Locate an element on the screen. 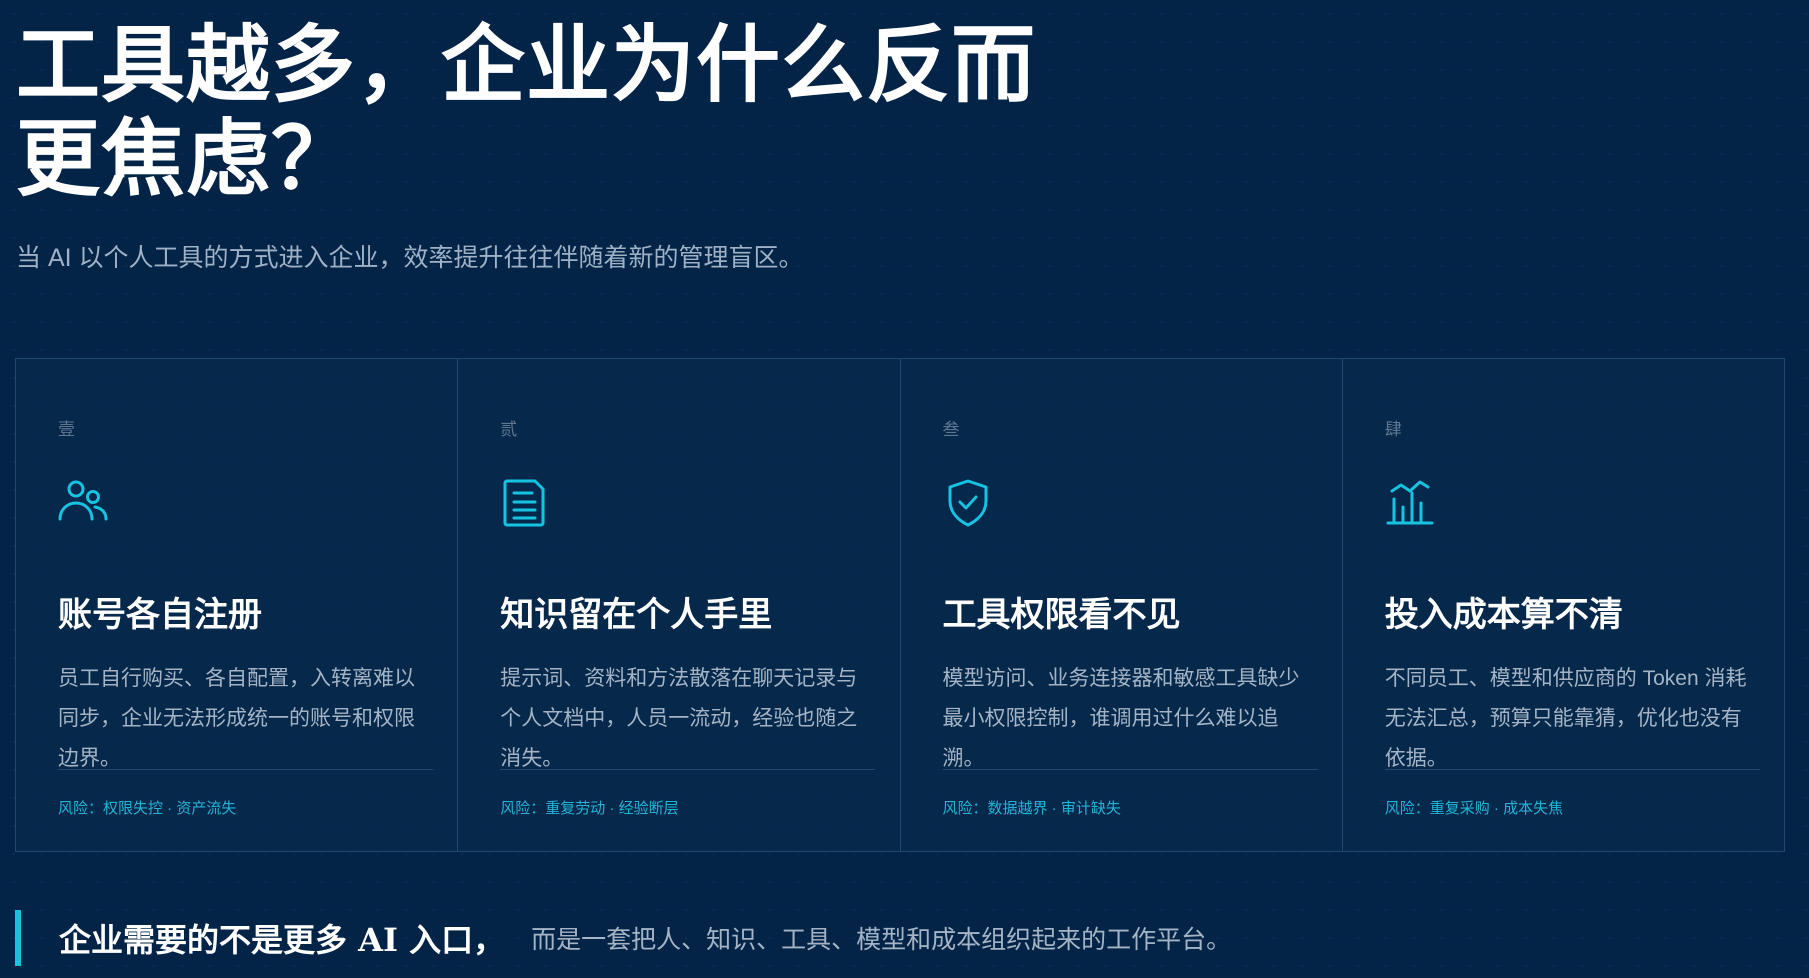 The height and width of the screenshot is (978, 1809). card-index: 肆 is located at coordinates (1393, 430).